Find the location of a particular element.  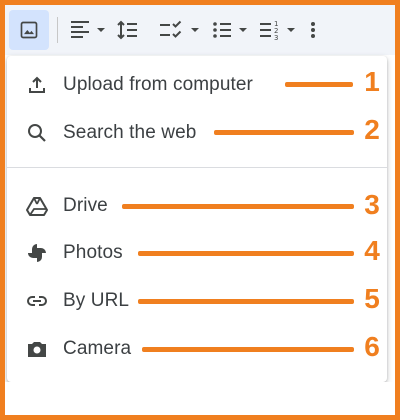

callout-number-5: 5 is located at coordinates (372, 298).